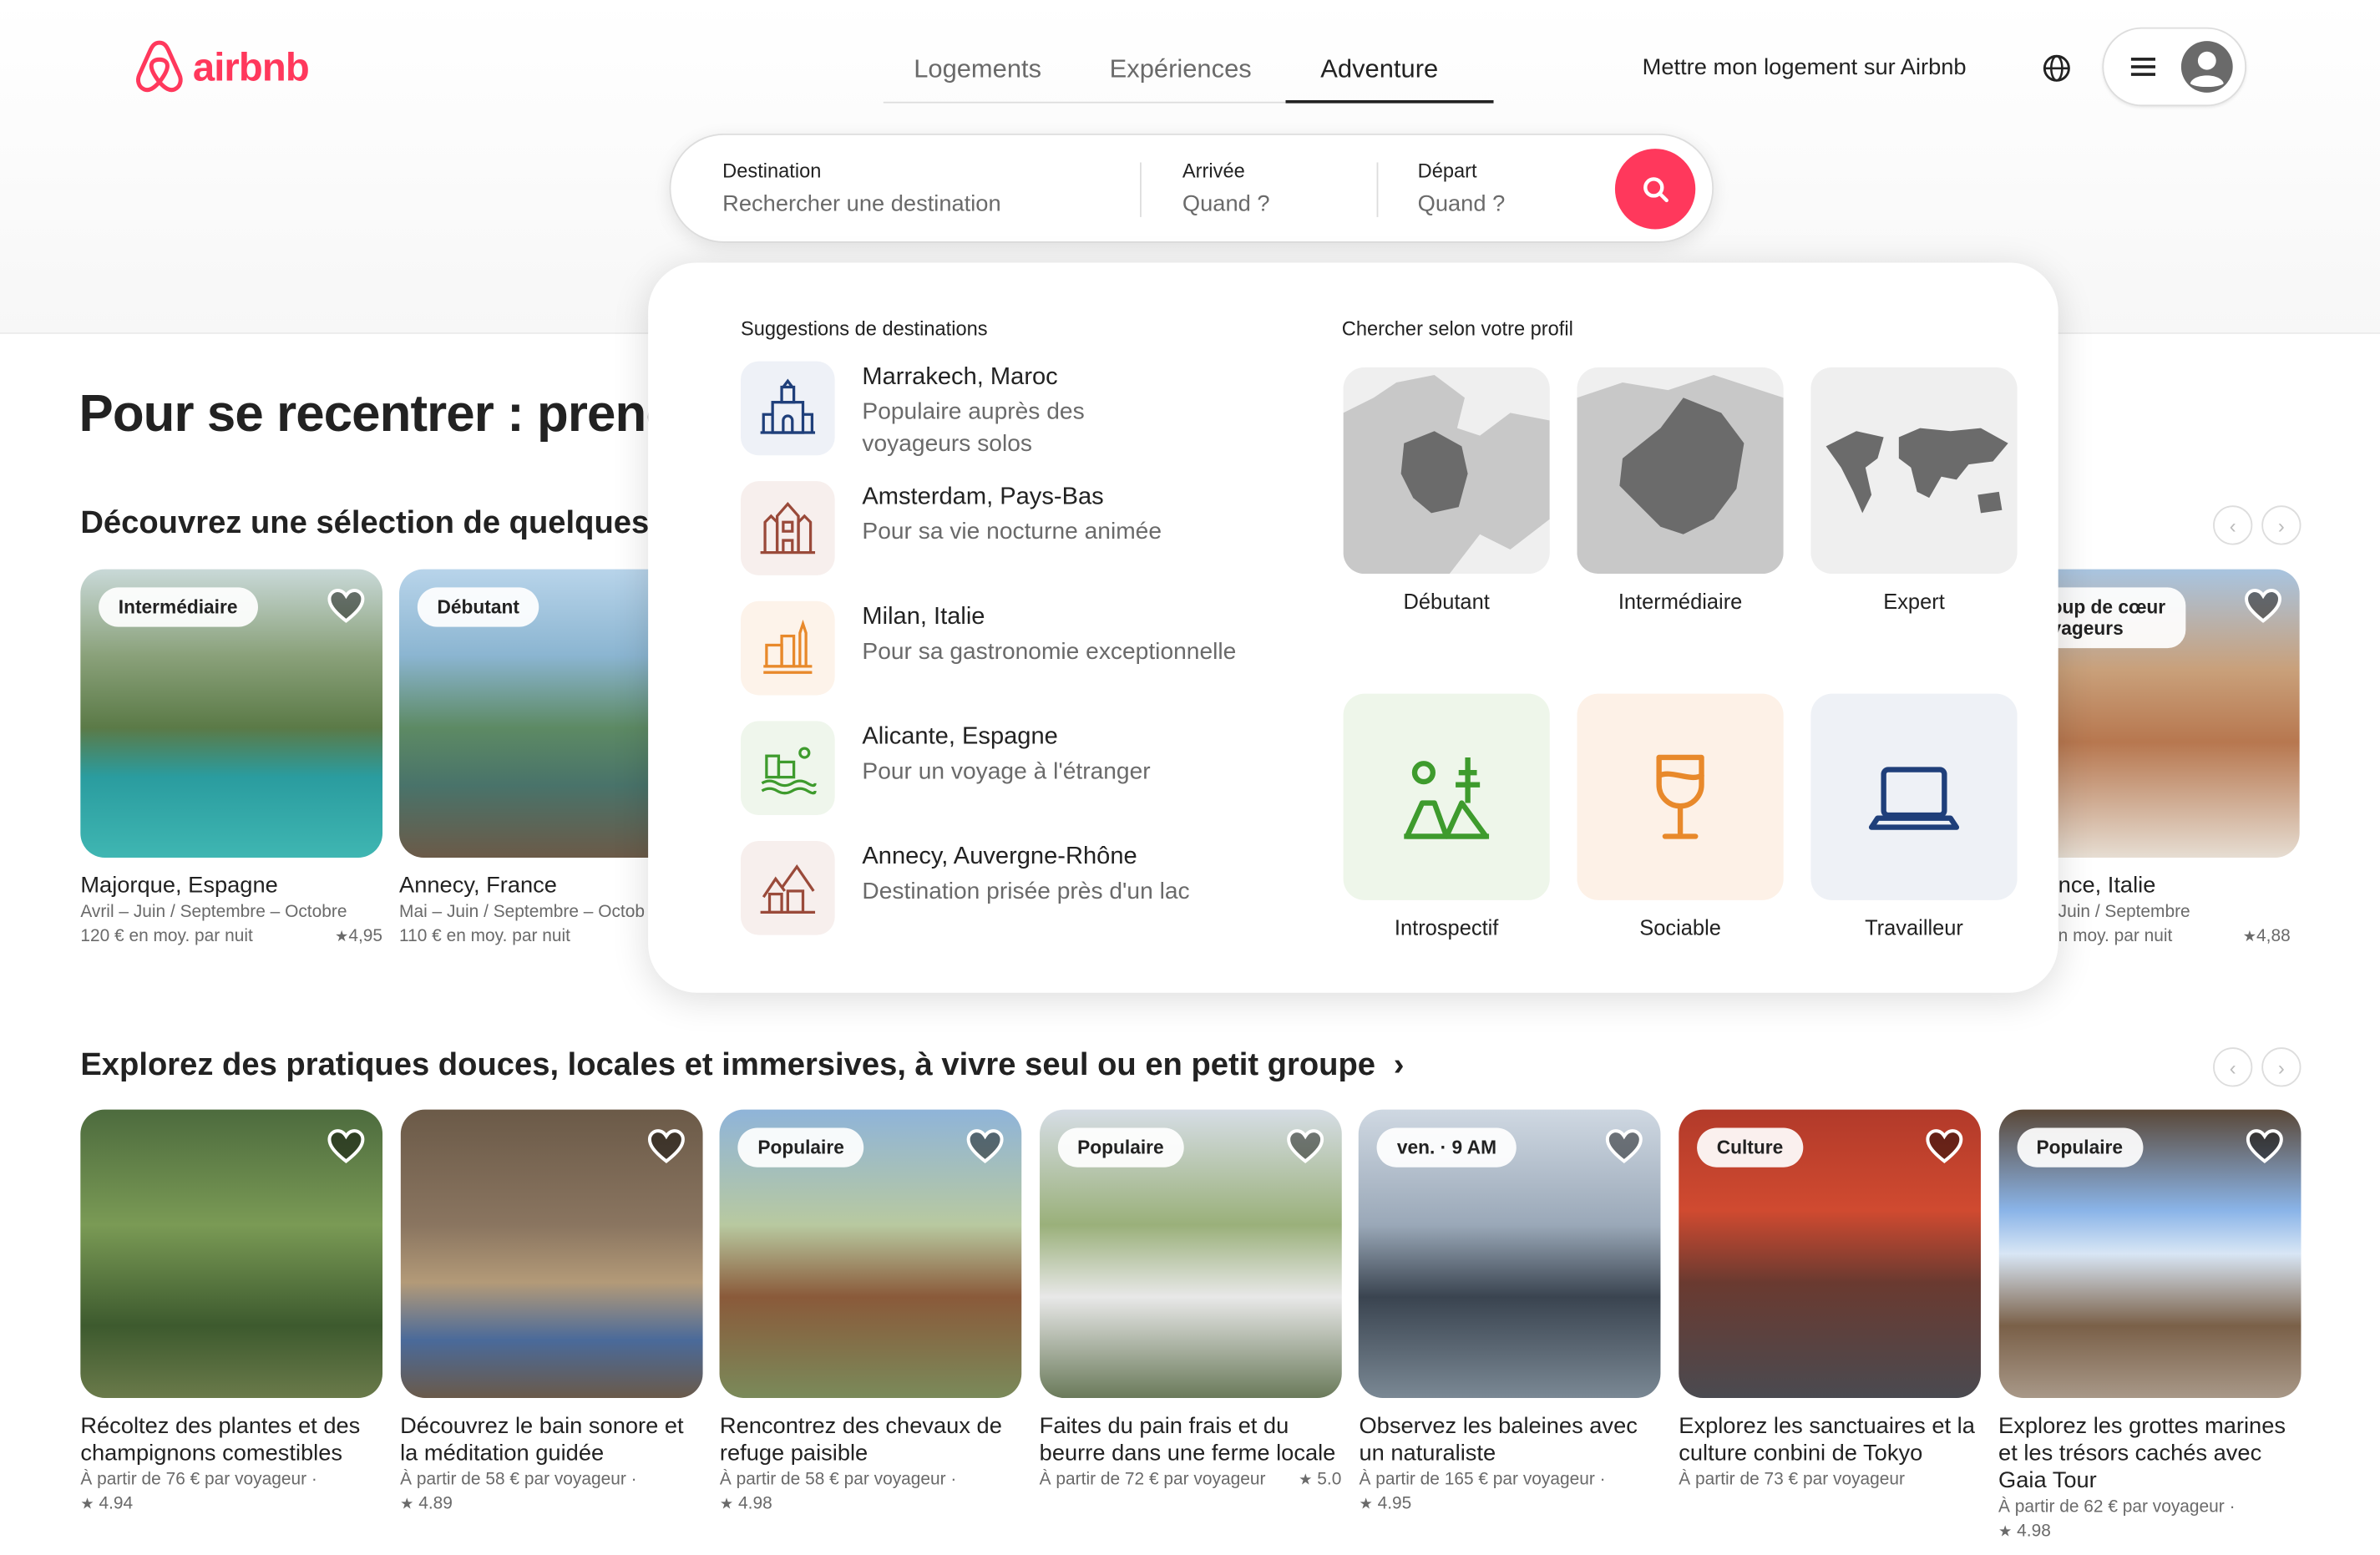 The image size is (2380, 1555). I want to click on airbnb-logo: airbnb, so click(222, 66).